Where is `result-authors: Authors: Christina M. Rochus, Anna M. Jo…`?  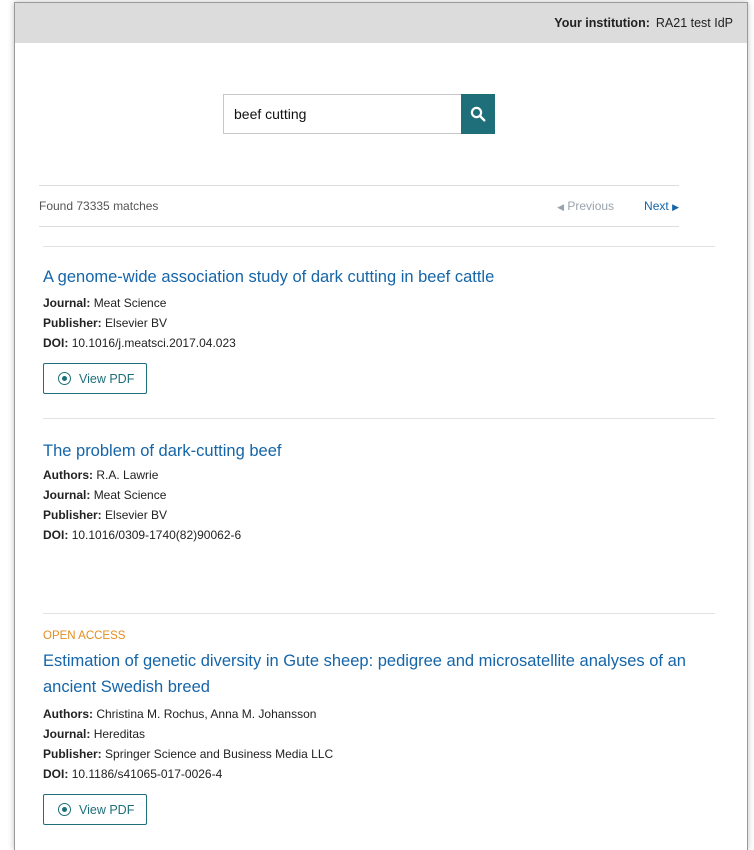
result-authors: Authors: Christina M. Rochus, Anna M. Jo… is located at coordinates (393, 714).